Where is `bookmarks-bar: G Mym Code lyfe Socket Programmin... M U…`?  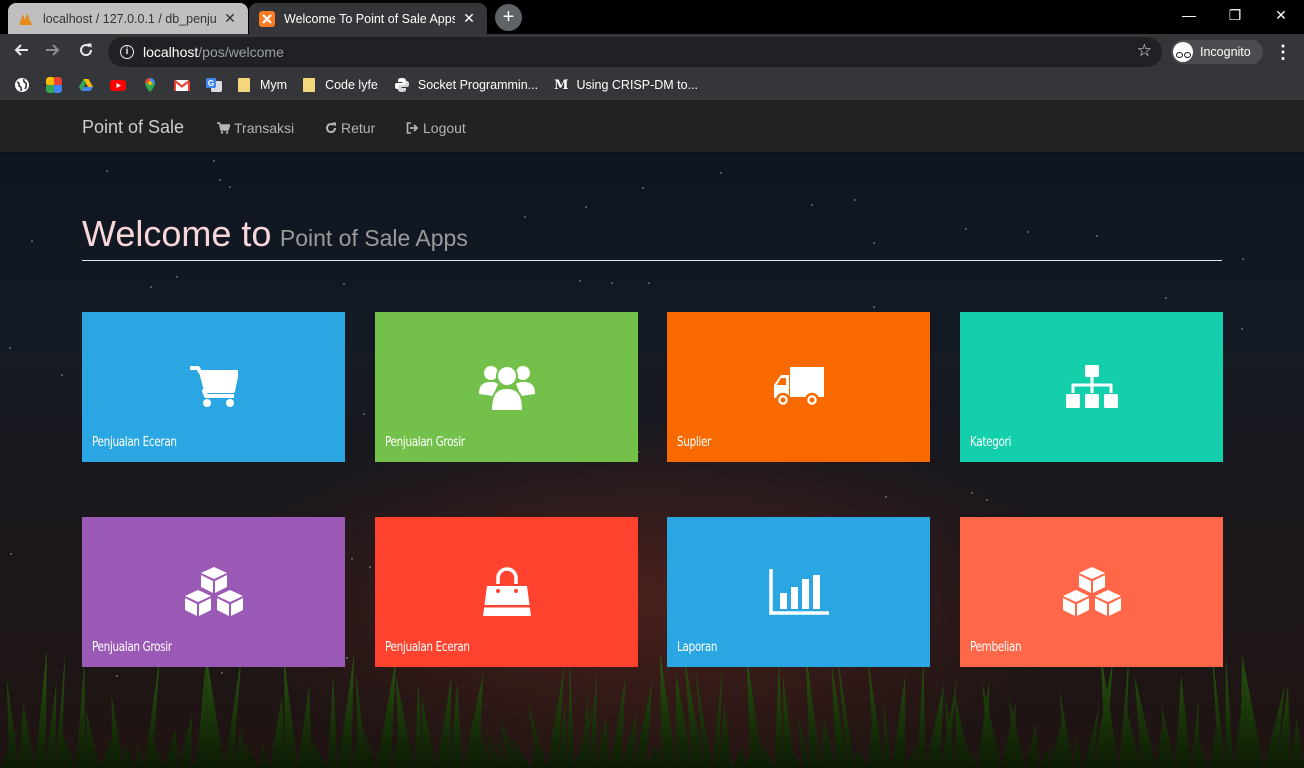
bookmarks-bar: G Mym Code lyfe Socket Programmin... M U… is located at coordinates (652, 85).